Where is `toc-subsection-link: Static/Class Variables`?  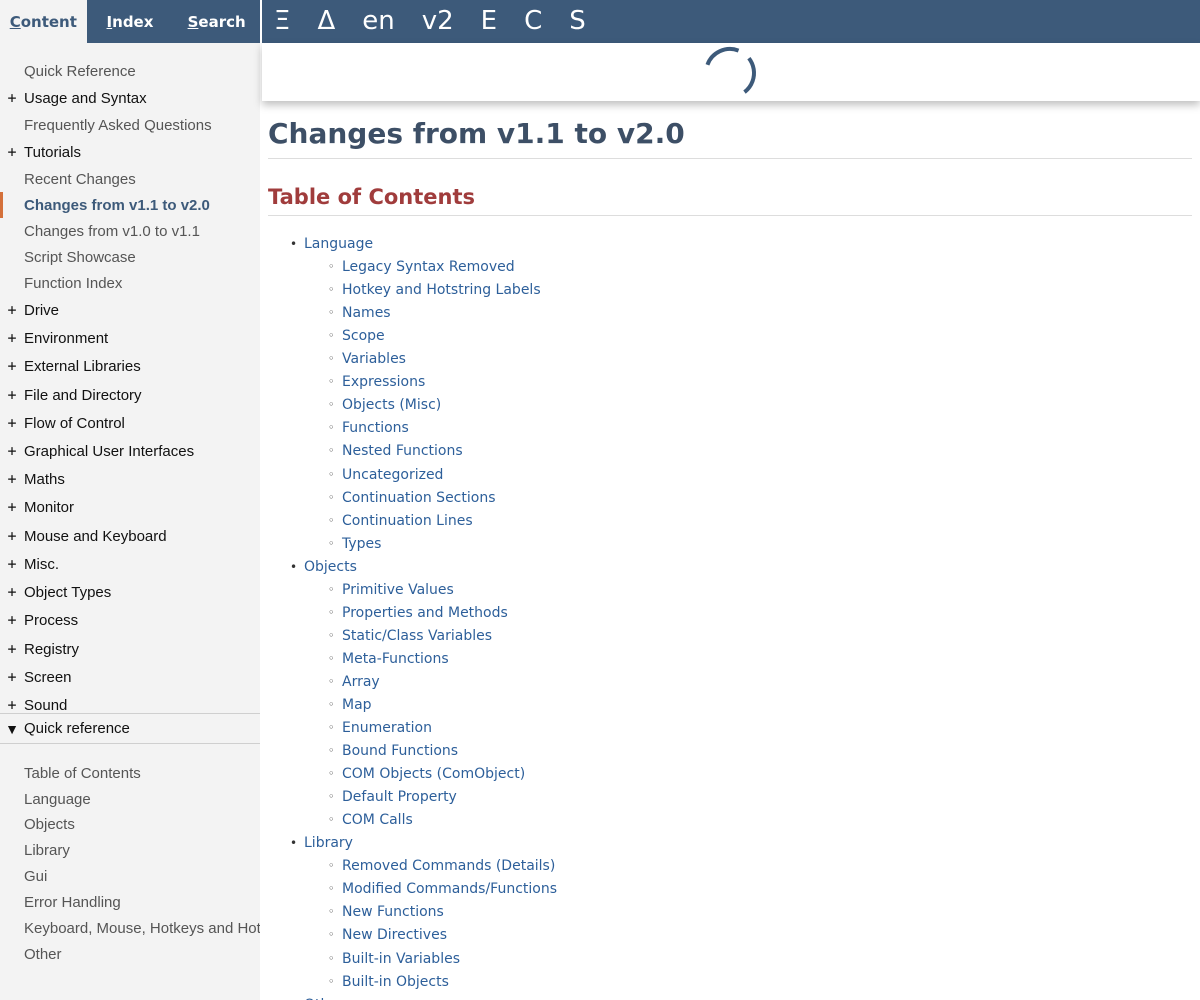 toc-subsection-link: Static/Class Variables is located at coordinates (417, 636).